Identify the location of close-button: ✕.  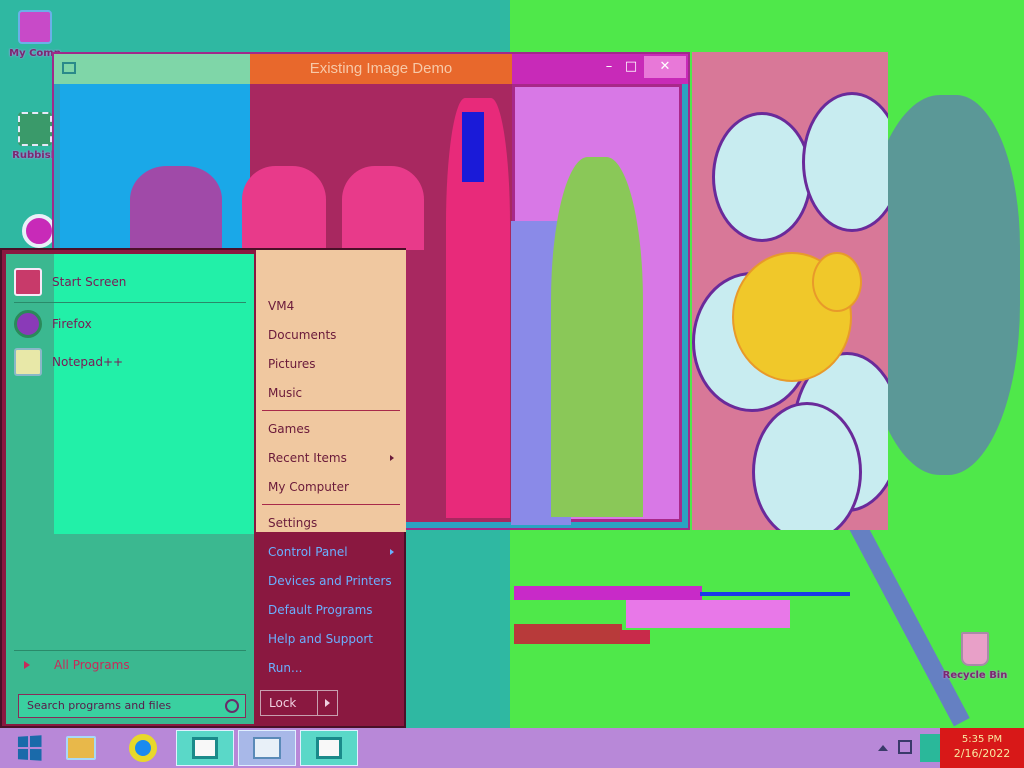
(665, 67).